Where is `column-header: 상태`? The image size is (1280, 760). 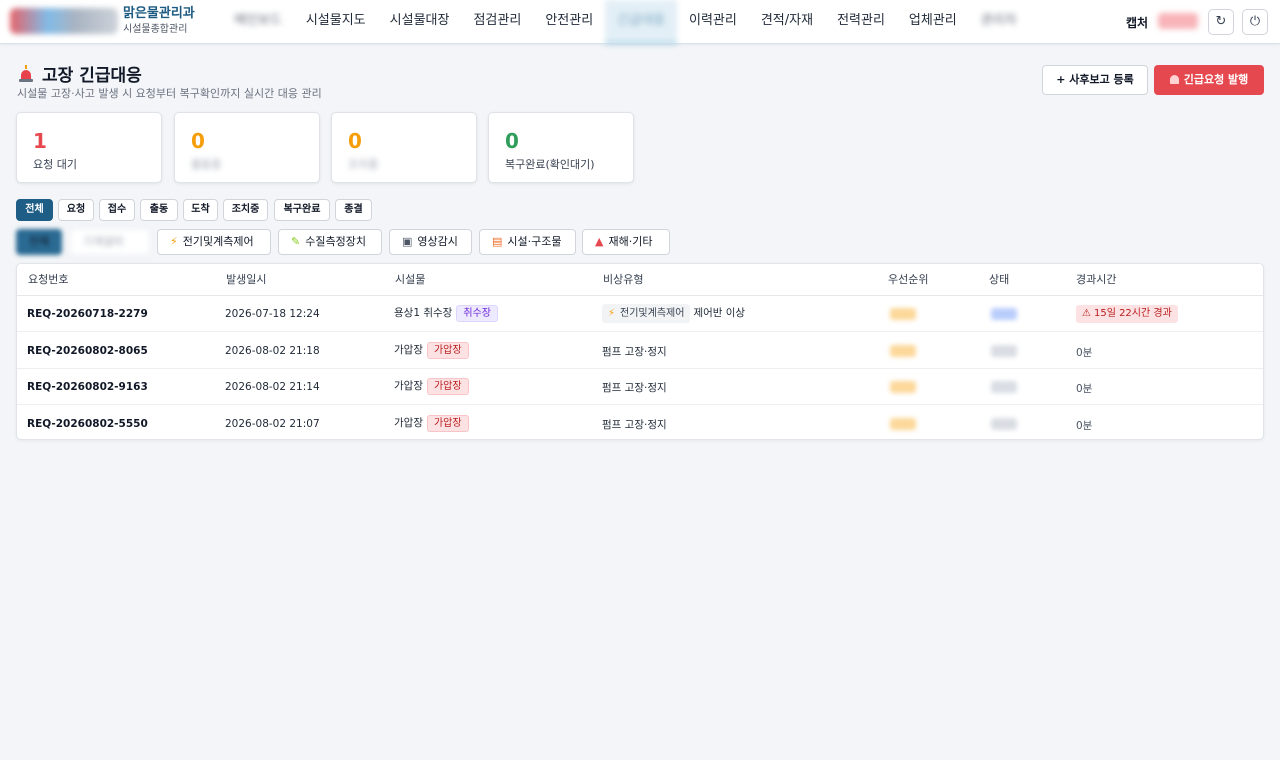 column-header: 상태 is located at coordinates (999, 280).